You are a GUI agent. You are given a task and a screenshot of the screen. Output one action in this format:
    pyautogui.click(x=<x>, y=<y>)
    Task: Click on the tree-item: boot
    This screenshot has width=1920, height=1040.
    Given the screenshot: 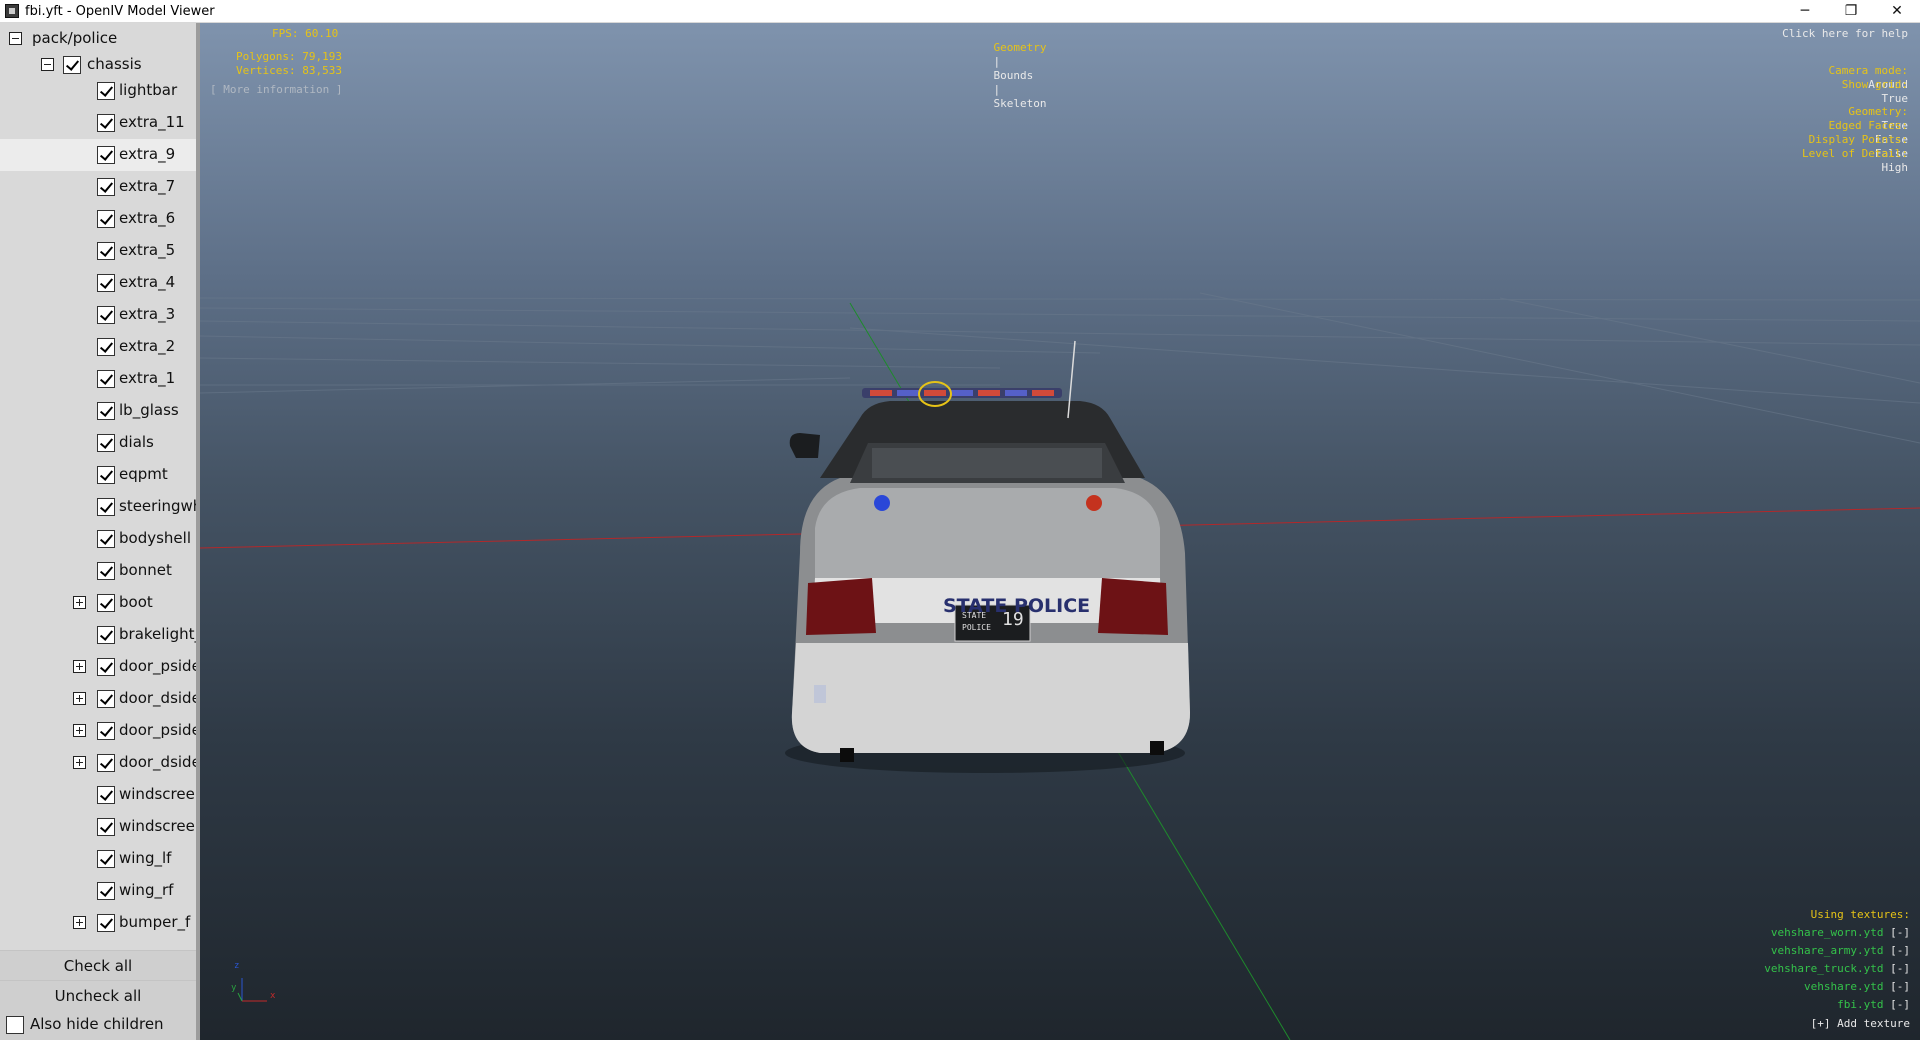 What is the action you would take?
    pyautogui.click(x=98, y=603)
    